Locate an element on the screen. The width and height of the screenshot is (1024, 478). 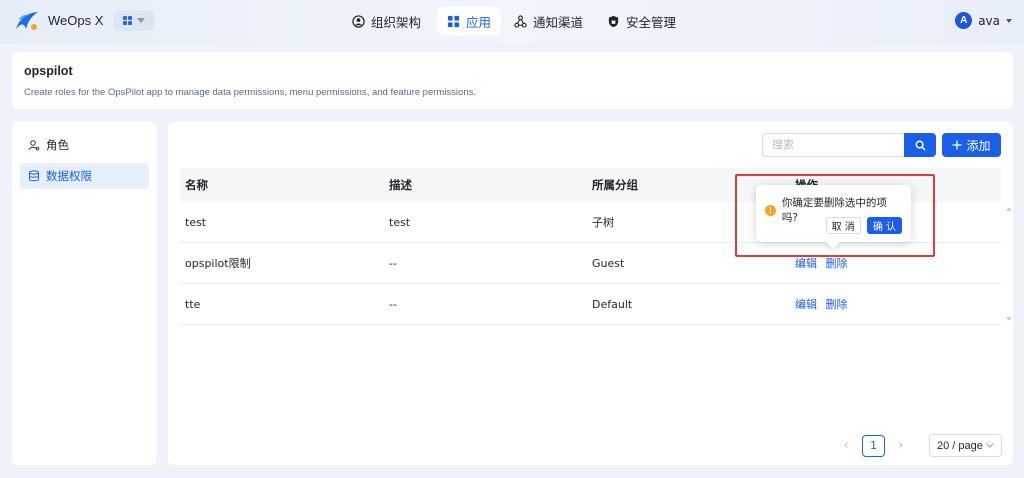
search-icon is located at coordinates (920, 145).